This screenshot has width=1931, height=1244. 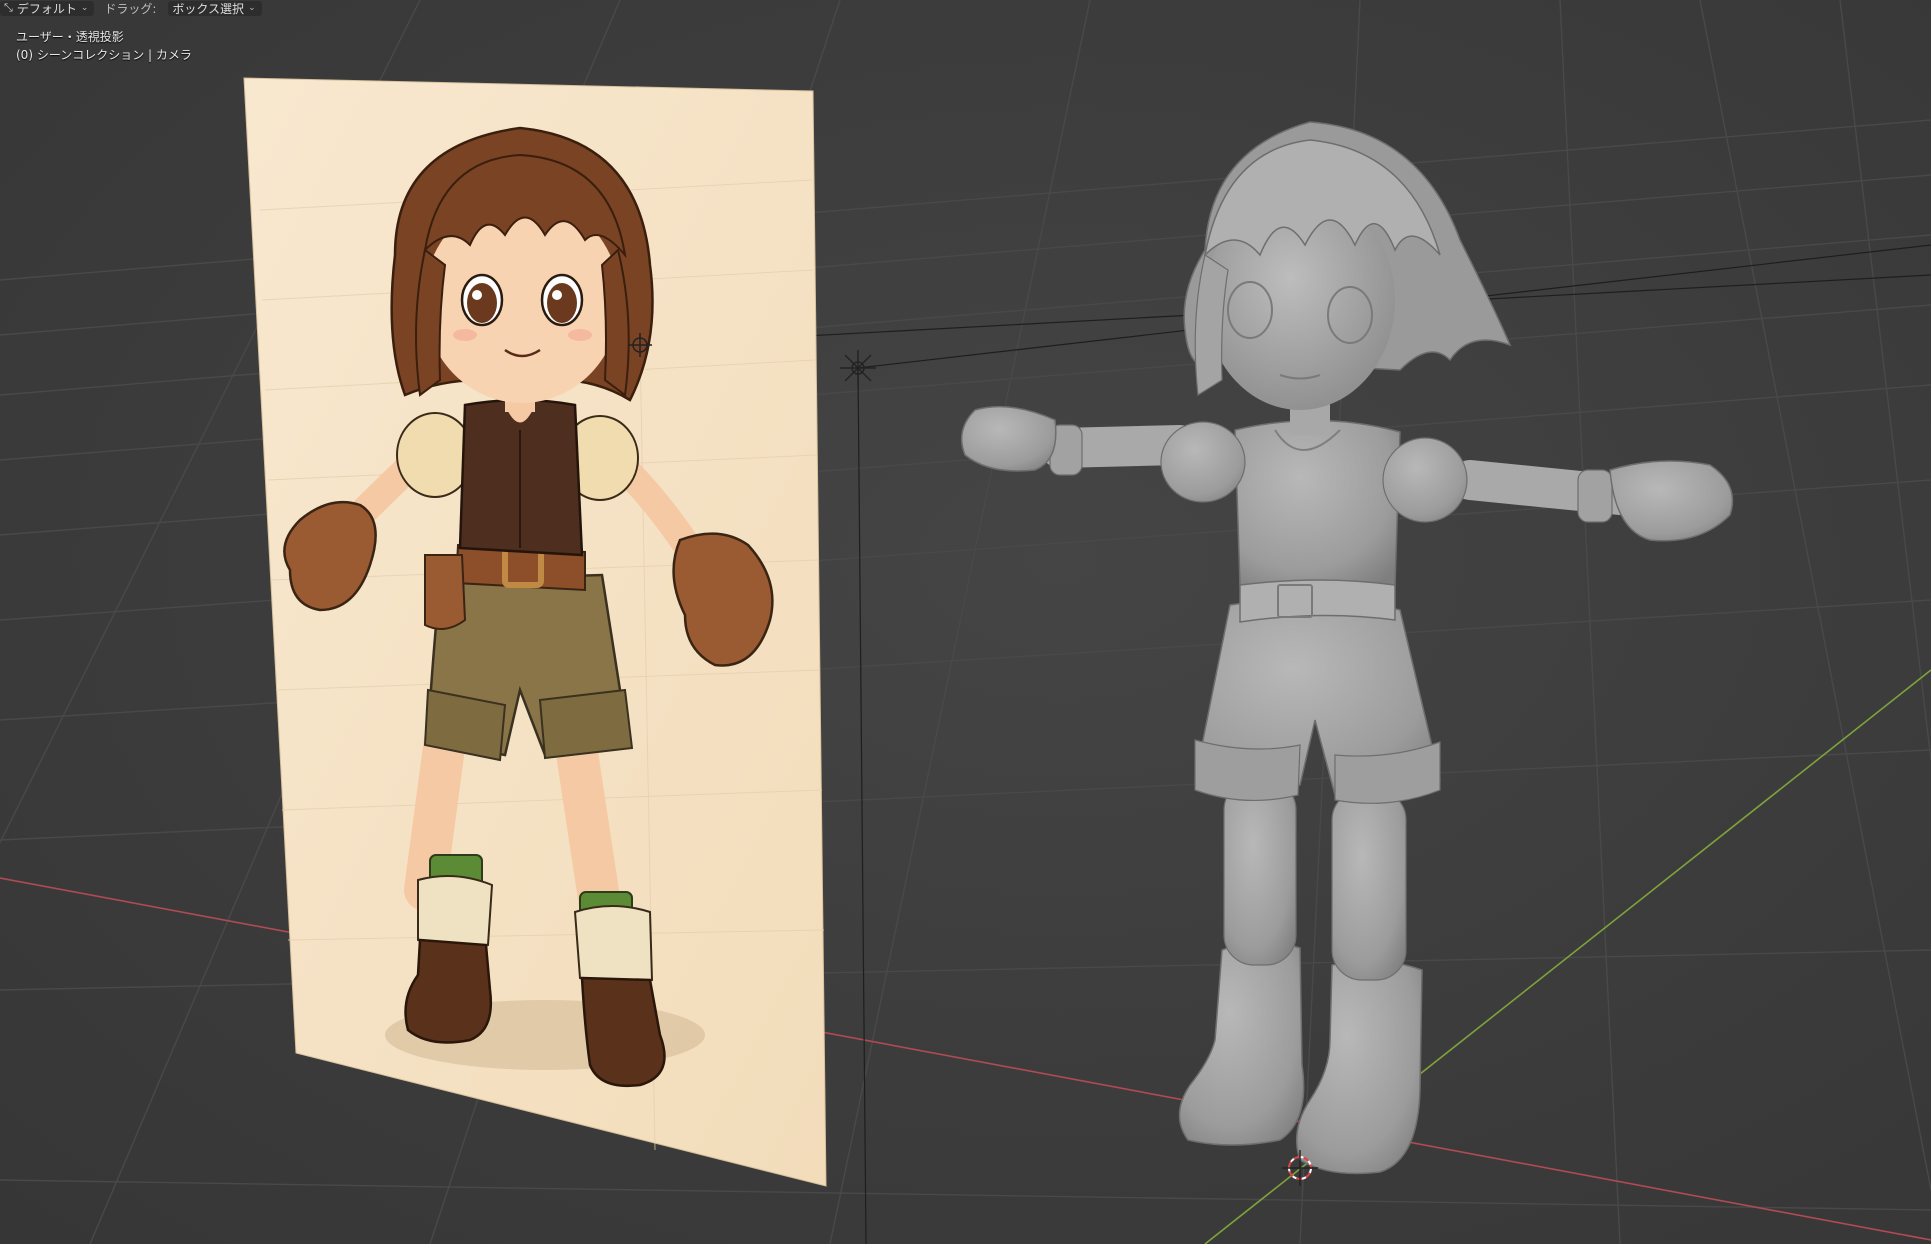 I want to click on view-name: ユーザー・透視投影, so click(x=70, y=37).